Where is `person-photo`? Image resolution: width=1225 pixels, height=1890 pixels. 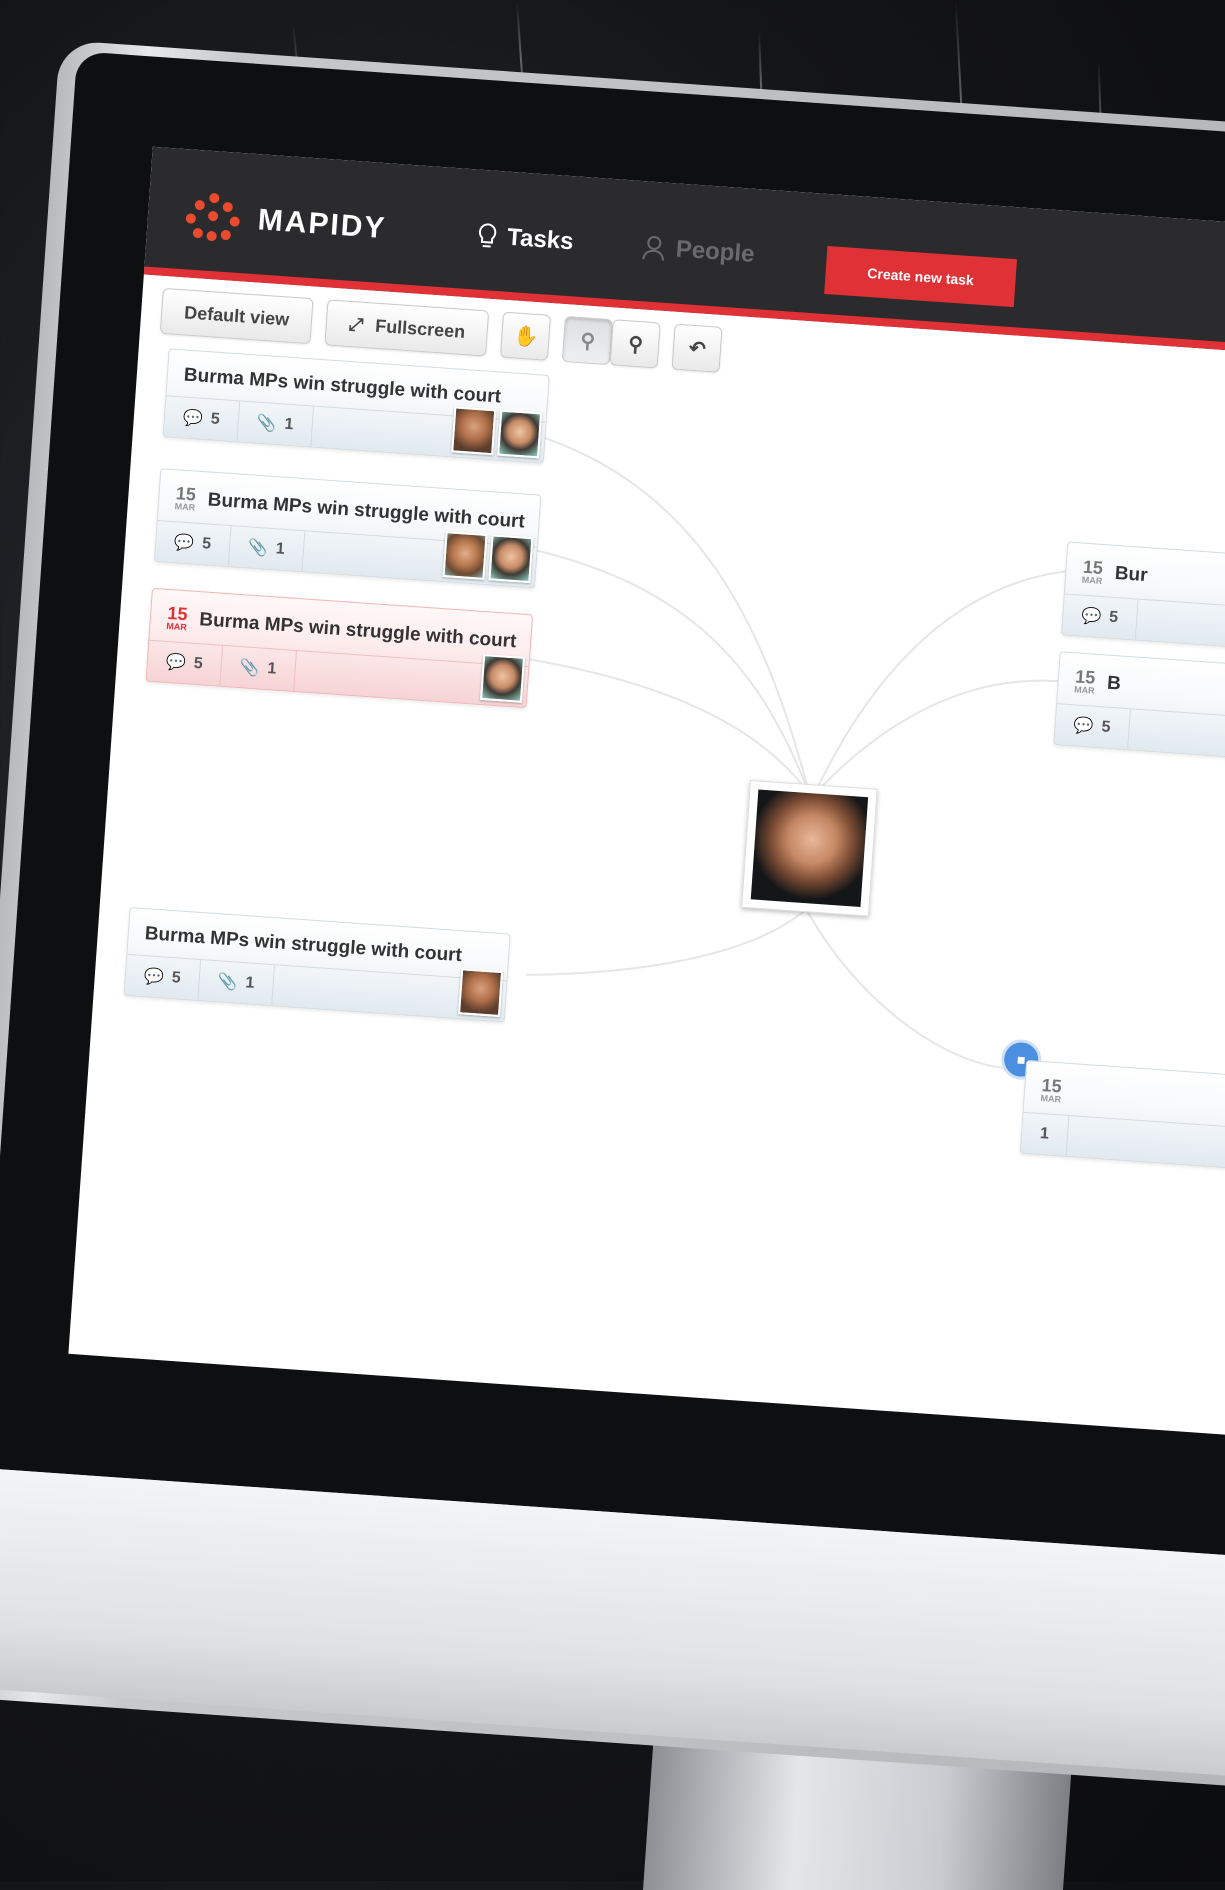 person-photo is located at coordinates (809, 848).